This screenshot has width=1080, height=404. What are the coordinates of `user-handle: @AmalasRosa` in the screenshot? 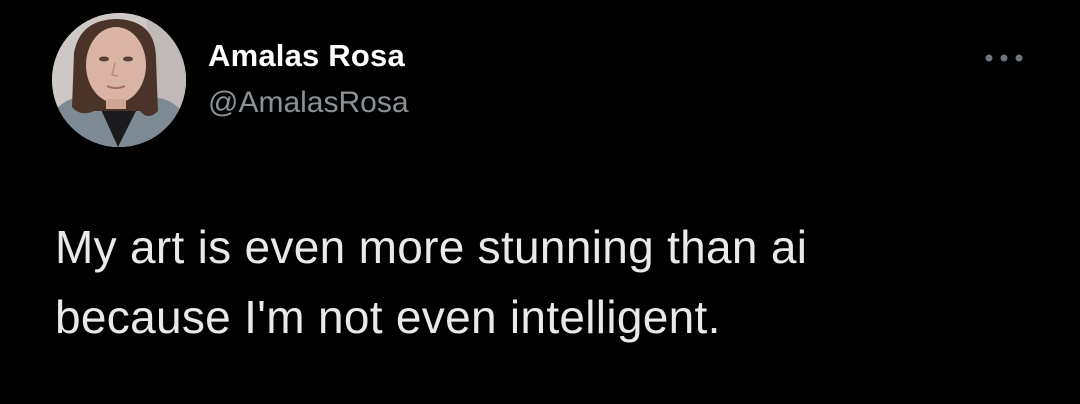 It's located at (308, 103).